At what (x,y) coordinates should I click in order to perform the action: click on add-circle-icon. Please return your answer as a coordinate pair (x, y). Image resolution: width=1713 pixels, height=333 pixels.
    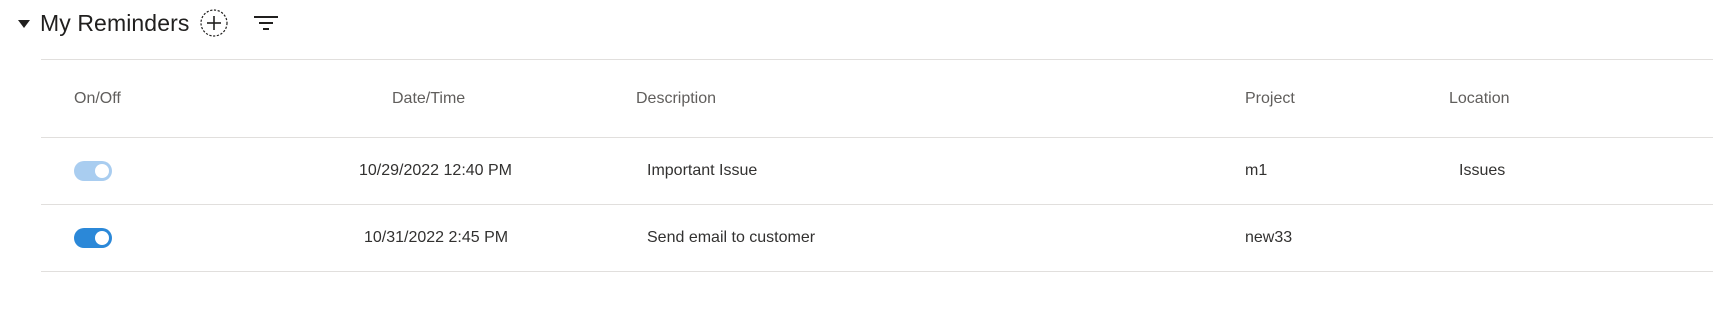
    Looking at the image, I should click on (214, 23).